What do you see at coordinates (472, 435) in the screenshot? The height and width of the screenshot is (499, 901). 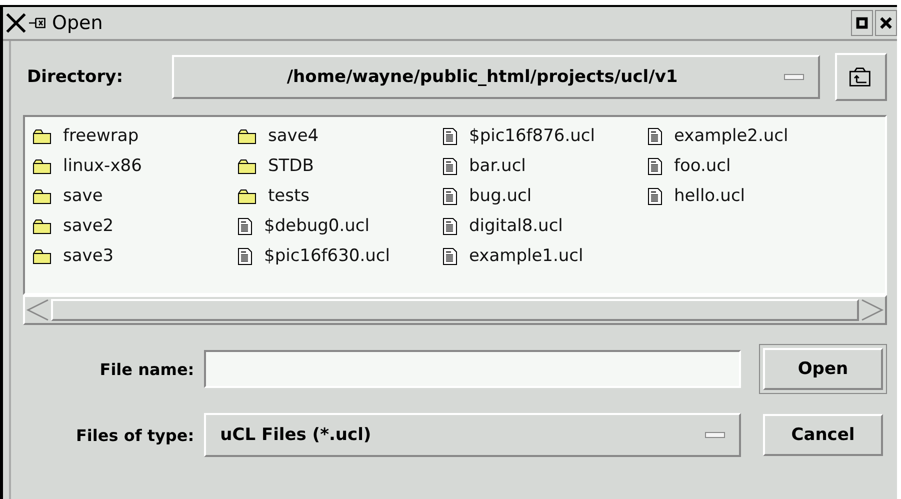 I see `file-type-dropdown: uCL Files (*.ucl)` at bounding box center [472, 435].